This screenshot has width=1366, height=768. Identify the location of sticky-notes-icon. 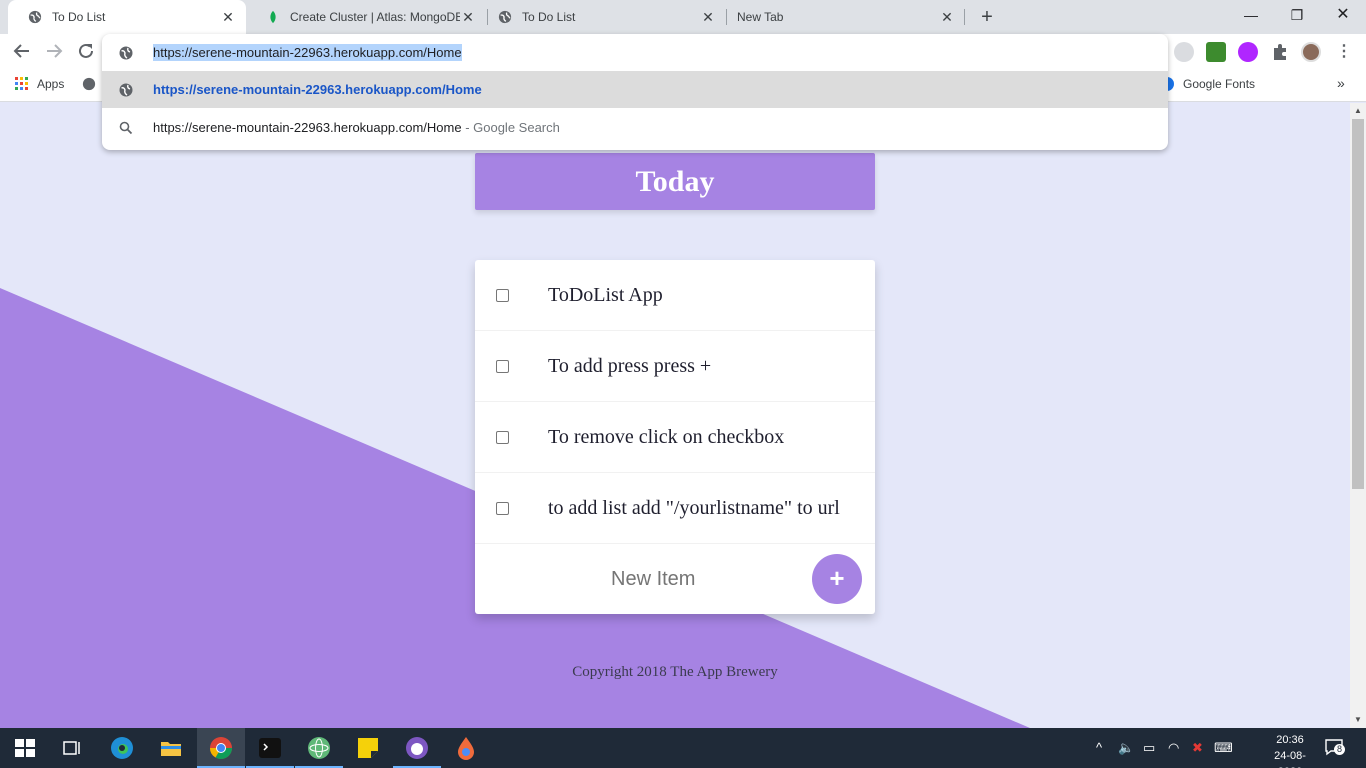
(368, 748).